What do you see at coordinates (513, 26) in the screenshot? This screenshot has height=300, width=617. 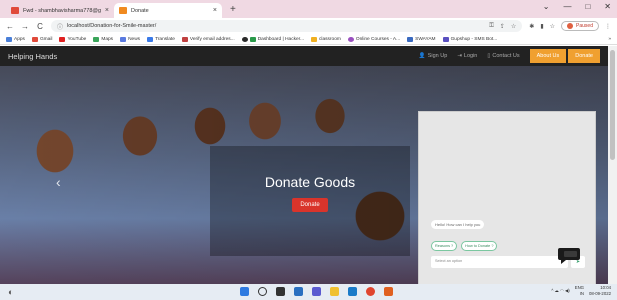 I see `bookmark-star-icon: ☆` at bounding box center [513, 26].